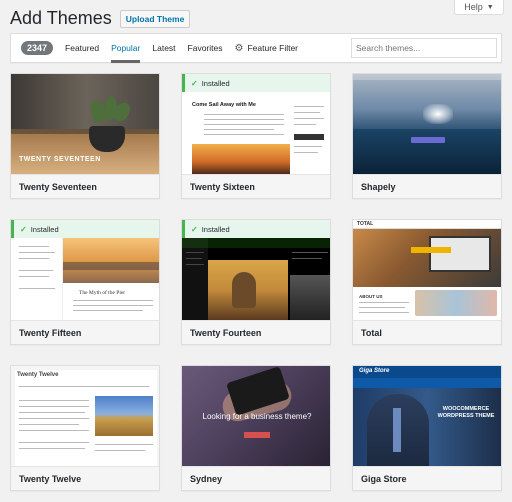 Image resolution: width=512 pixels, height=502 pixels. Describe the element at coordinates (239, 48) in the screenshot. I see `gear-icon: ⚙` at that location.